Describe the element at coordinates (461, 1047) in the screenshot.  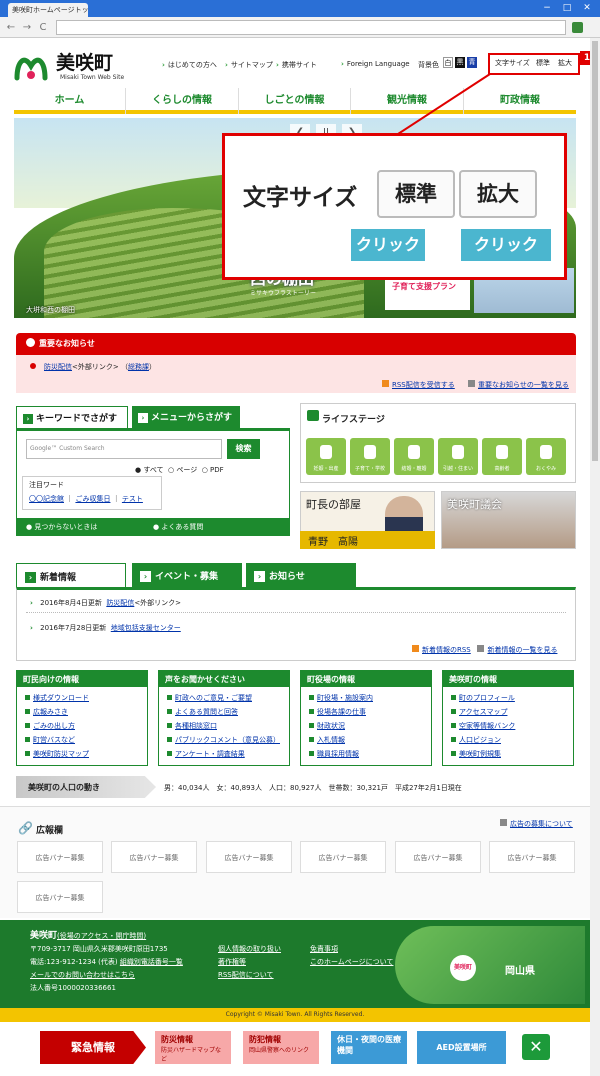
I see `aed-button: AED設置場所` at that location.